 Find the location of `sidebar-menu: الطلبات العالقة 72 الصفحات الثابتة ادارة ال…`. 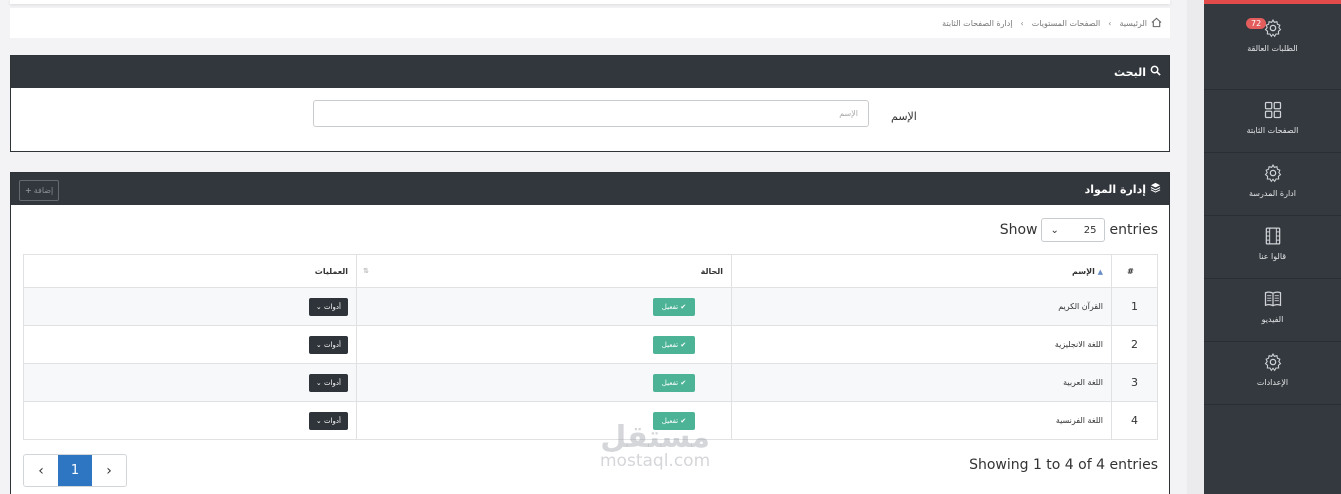

sidebar-menu: الطلبات العالقة 72 الصفحات الثابتة ادارة ال… is located at coordinates (1272, 247).